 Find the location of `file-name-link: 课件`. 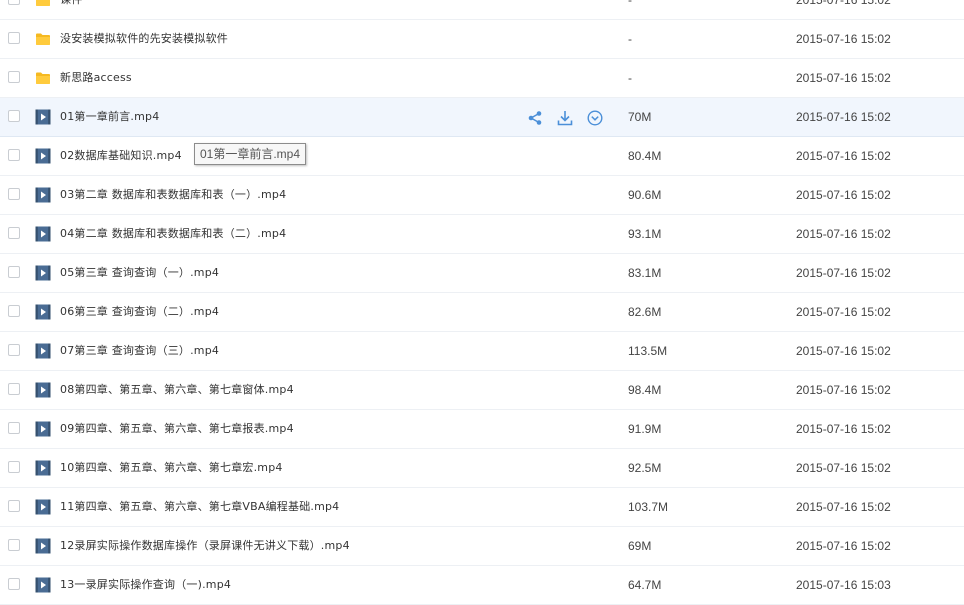

file-name-link: 课件 is located at coordinates (71, 9).